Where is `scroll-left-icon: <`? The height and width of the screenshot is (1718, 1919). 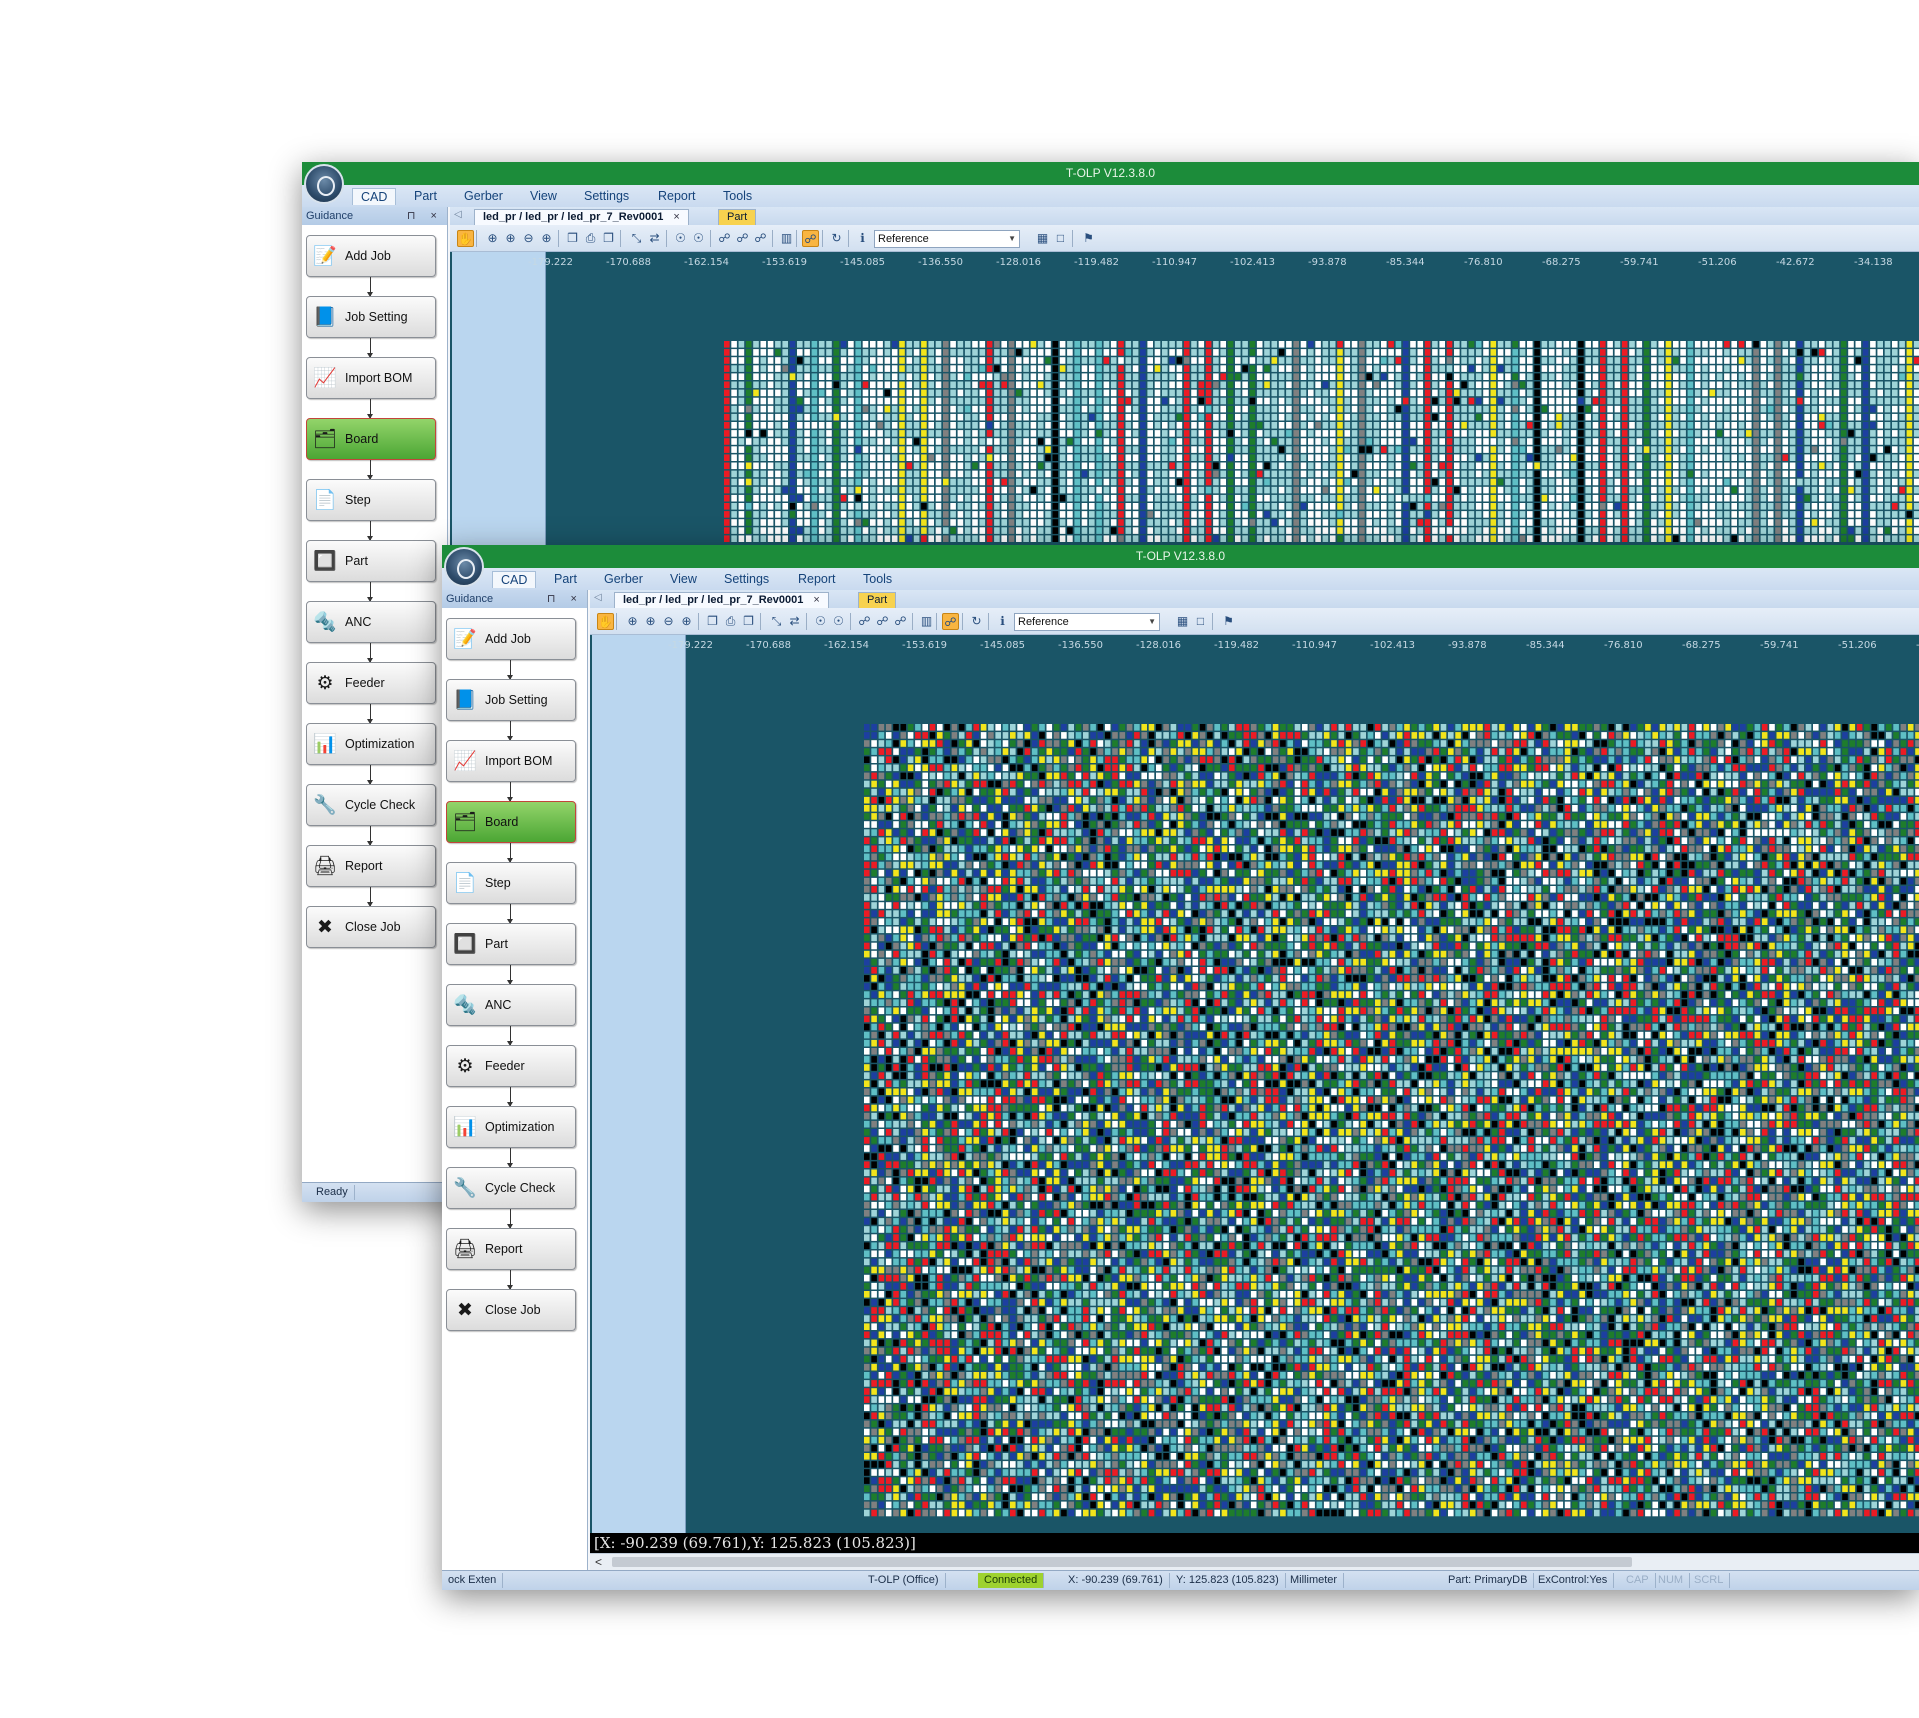
scroll-left-icon: < is located at coordinates (598, 1562).